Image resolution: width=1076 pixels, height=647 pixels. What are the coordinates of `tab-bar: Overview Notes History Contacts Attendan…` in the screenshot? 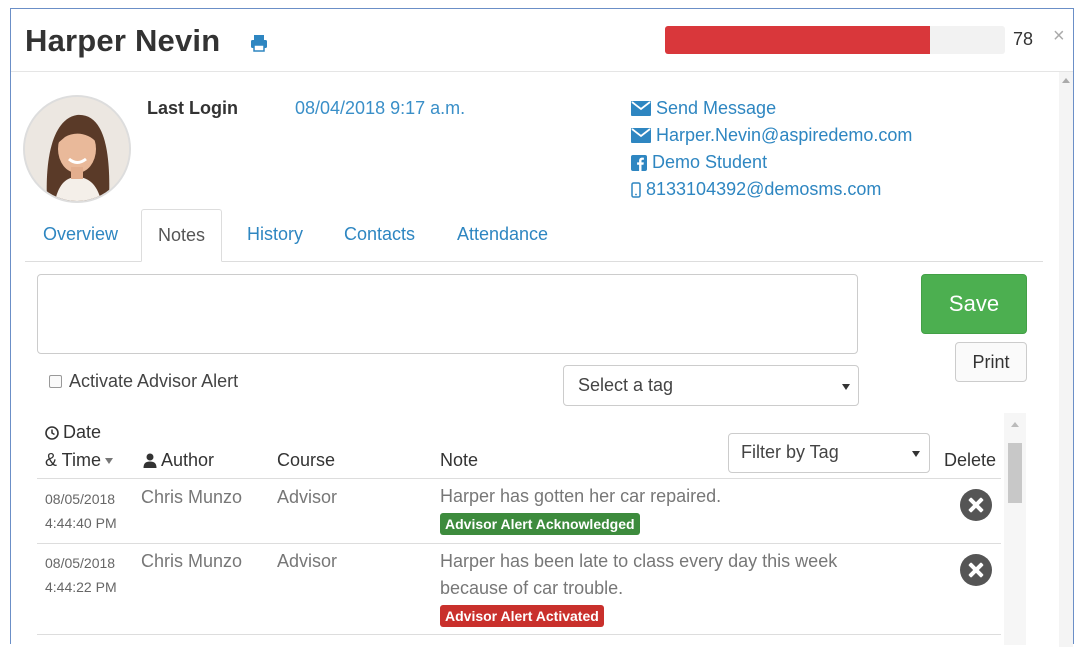 It's located at (534, 235).